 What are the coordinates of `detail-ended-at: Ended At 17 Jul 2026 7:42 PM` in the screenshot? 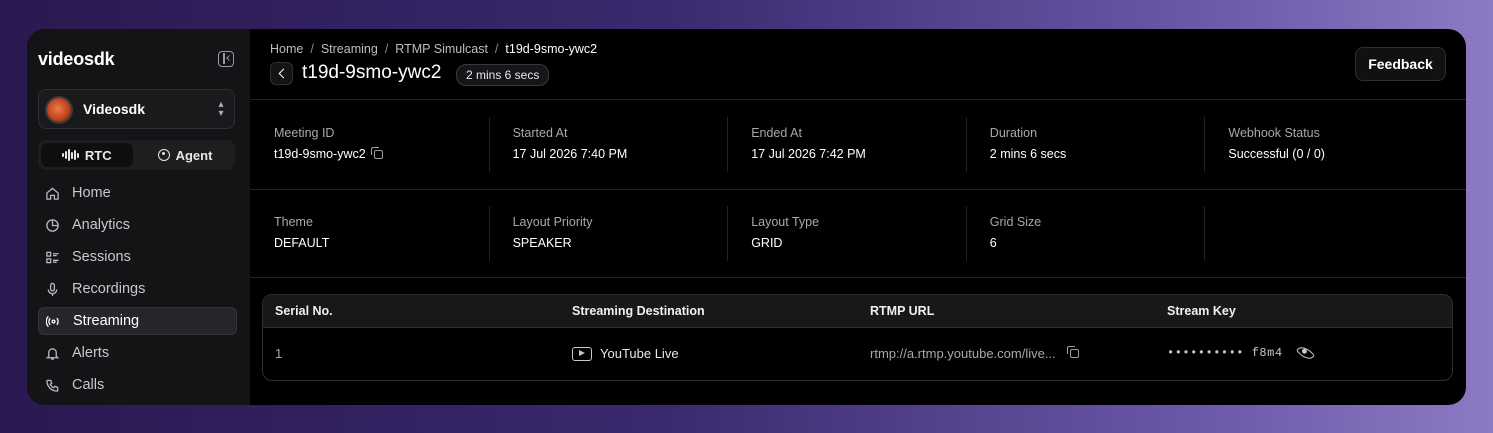 It's located at (846, 144).